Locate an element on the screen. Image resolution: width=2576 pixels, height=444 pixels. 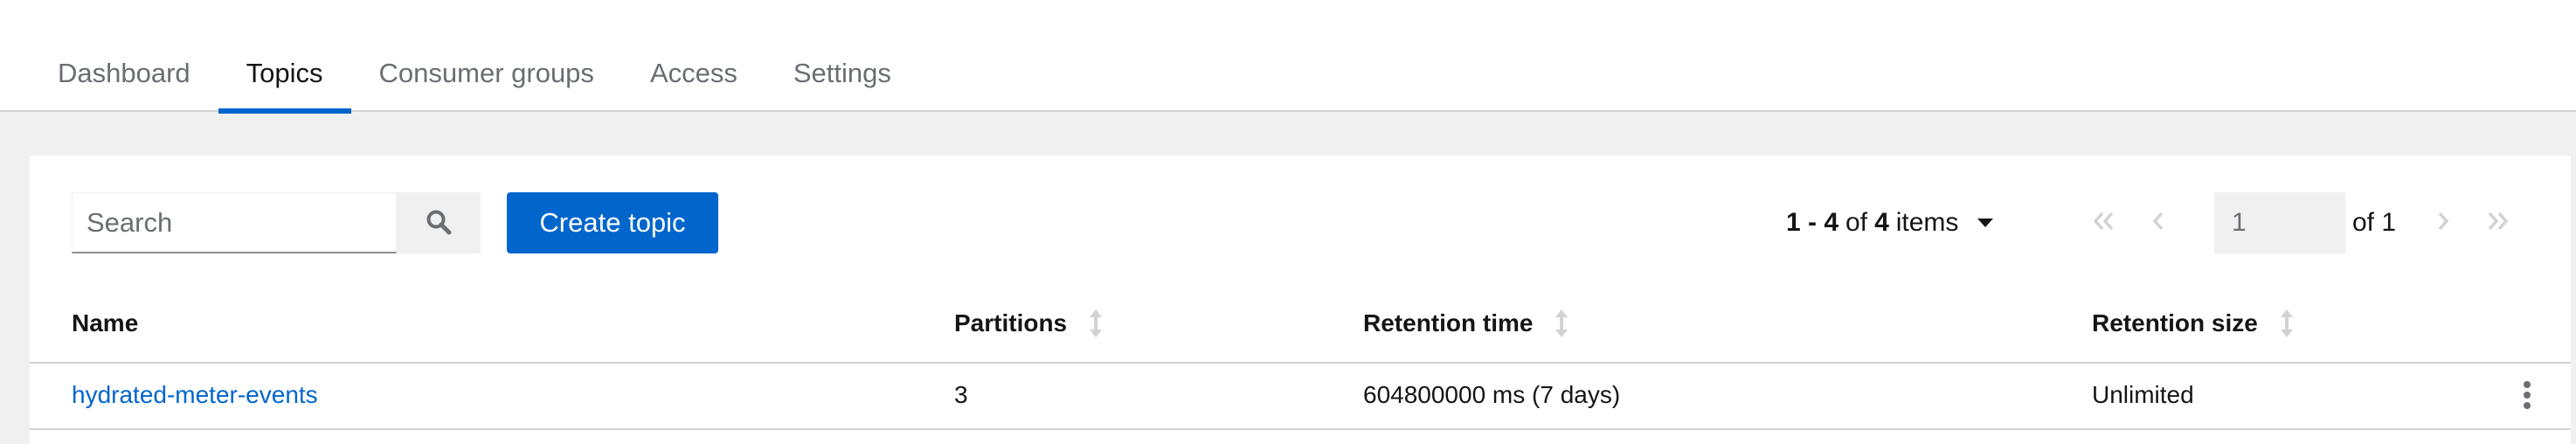
tab-settings: Settings is located at coordinates (842, 78).